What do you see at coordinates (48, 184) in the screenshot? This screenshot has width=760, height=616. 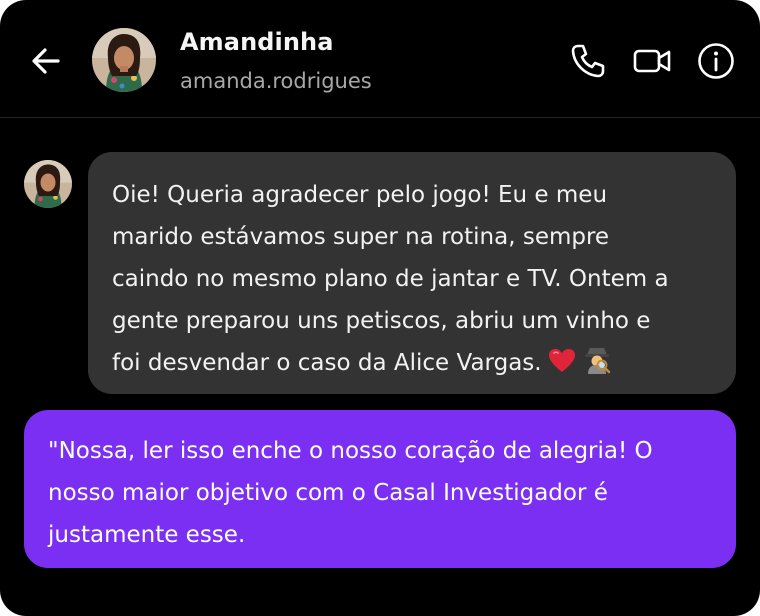 I see `message-sender-avatar` at bounding box center [48, 184].